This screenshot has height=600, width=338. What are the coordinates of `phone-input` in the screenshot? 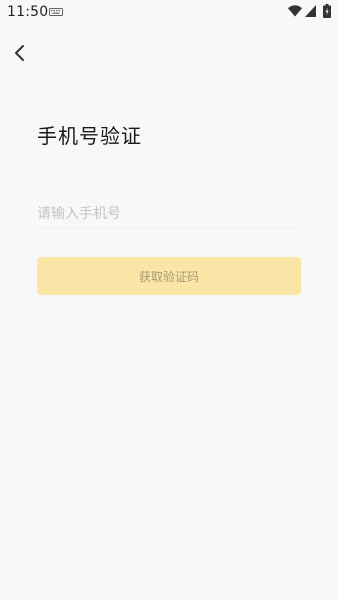 It's located at (169, 214).